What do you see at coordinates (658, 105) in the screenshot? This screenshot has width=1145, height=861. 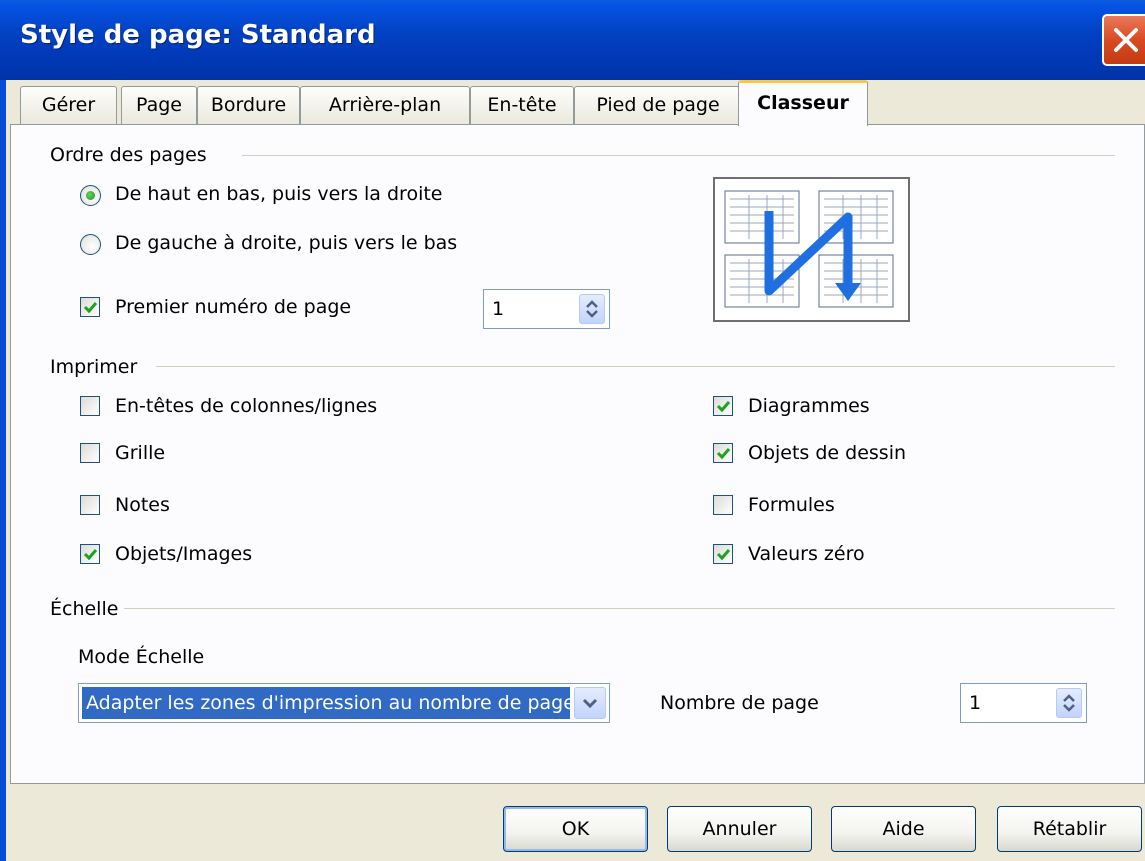 I see `tab-pied-de-page: Pied de page` at bounding box center [658, 105].